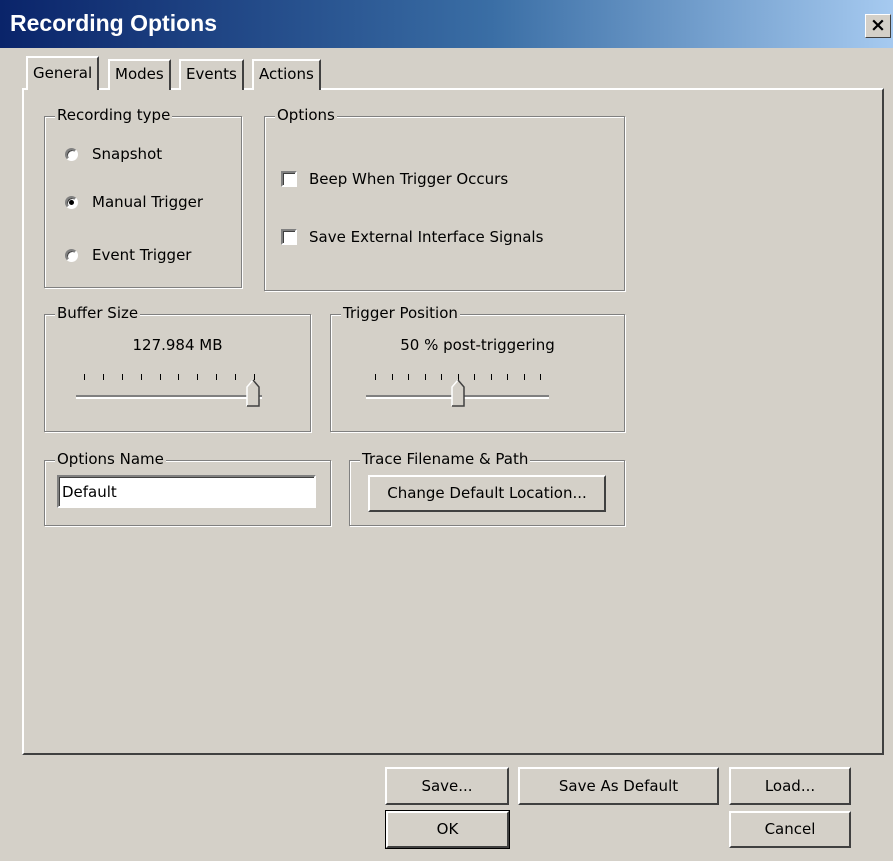 The image size is (893, 861). I want to click on trigger-position-value: 50 % post-triggering, so click(477, 345).